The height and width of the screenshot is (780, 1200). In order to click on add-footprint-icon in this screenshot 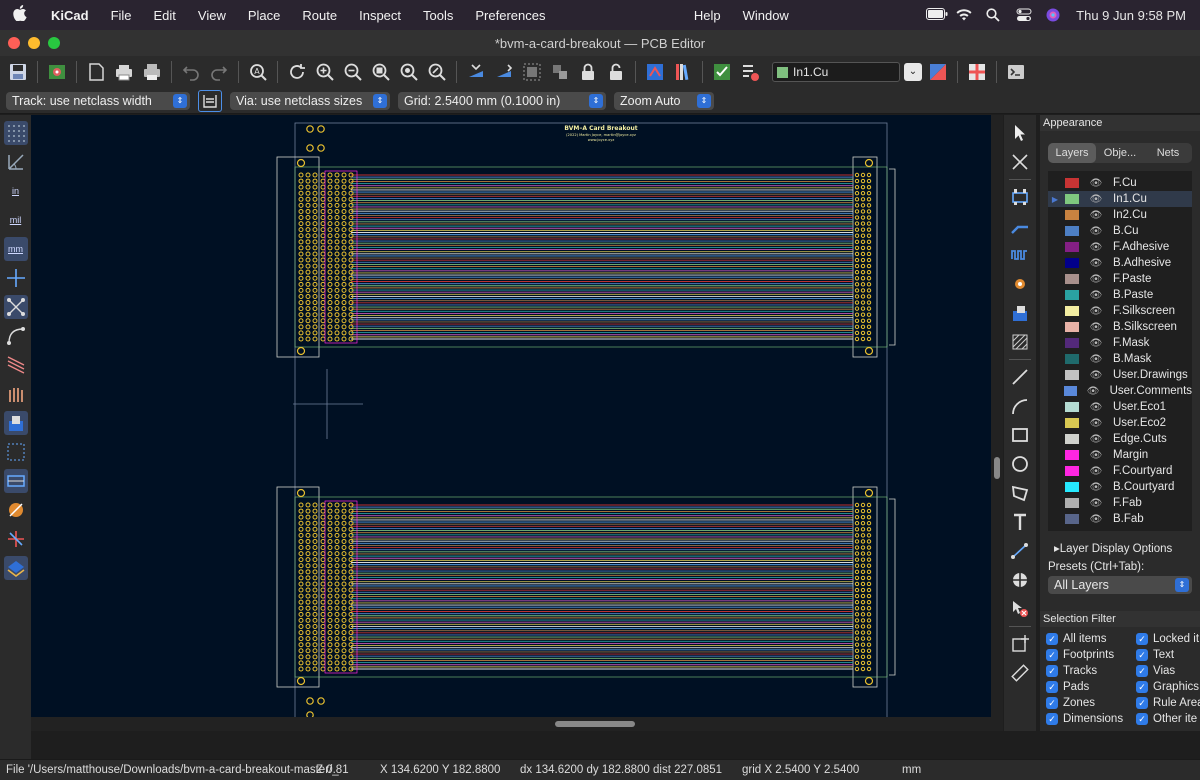, I will do `click(1020, 197)`.